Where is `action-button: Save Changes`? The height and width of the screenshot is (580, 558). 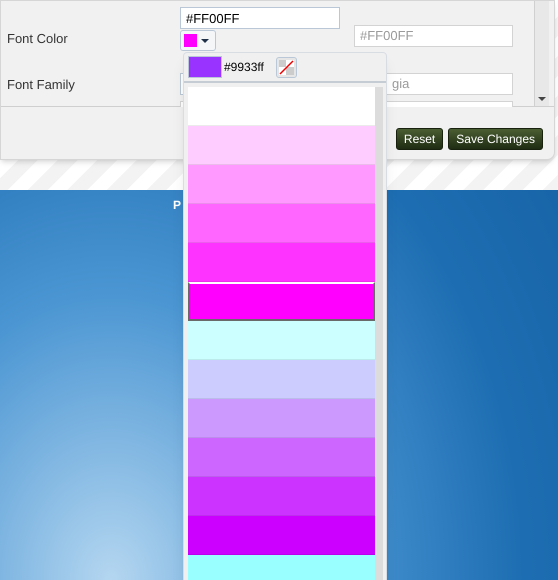
action-button: Save Changes is located at coordinates (495, 139).